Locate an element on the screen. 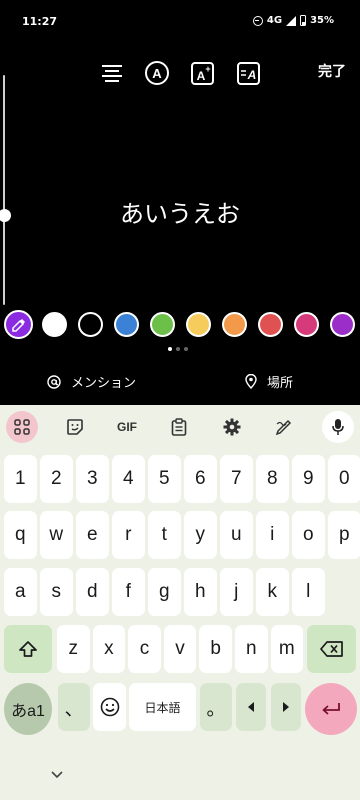  key: l is located at coordinates (308, 592).